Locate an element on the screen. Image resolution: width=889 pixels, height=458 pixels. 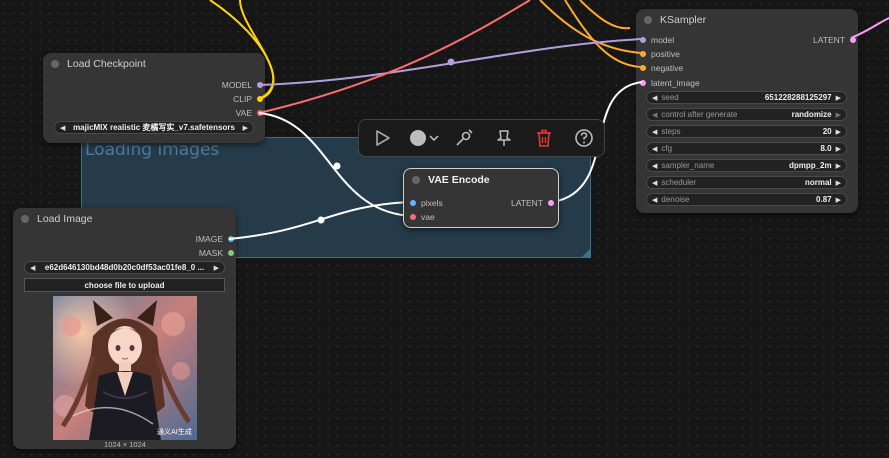
play-icon is located at coordinates (382, 138).